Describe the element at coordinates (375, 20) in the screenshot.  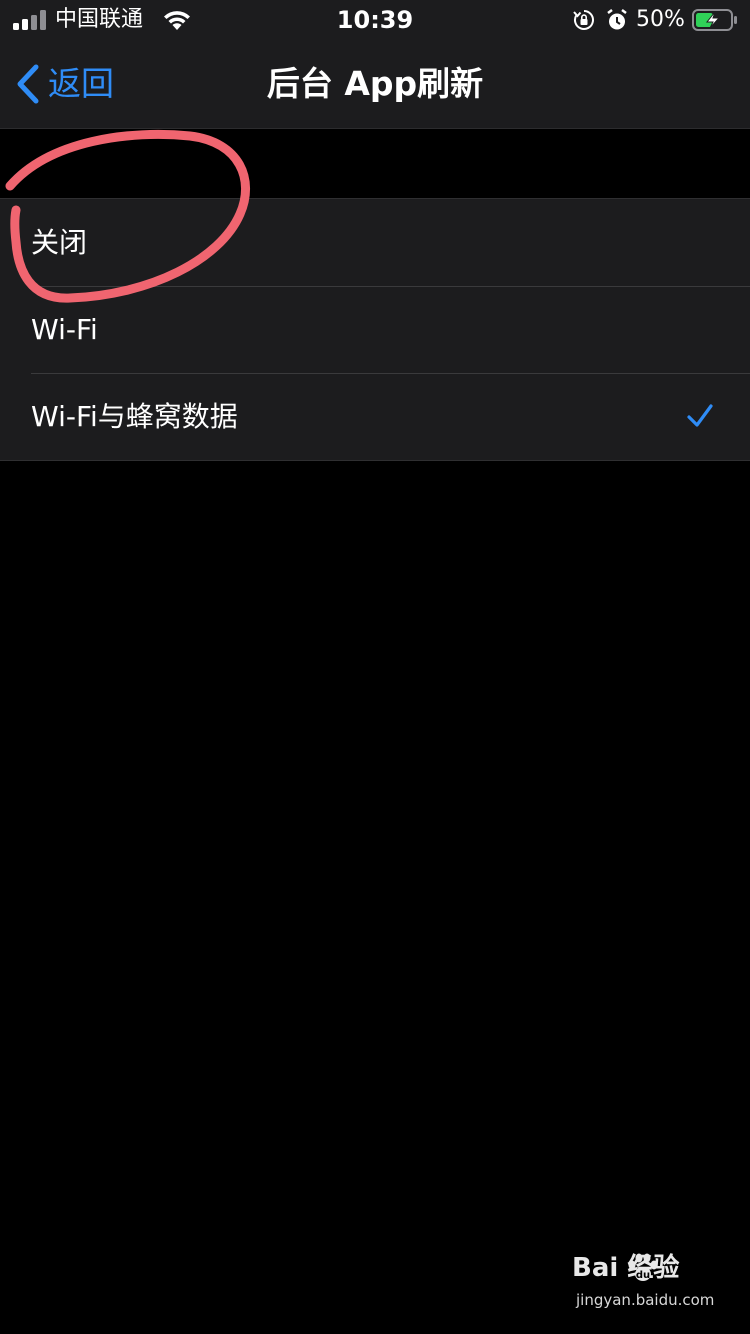
I see `status-bar: 中国联通 10:39 50%` at that location.